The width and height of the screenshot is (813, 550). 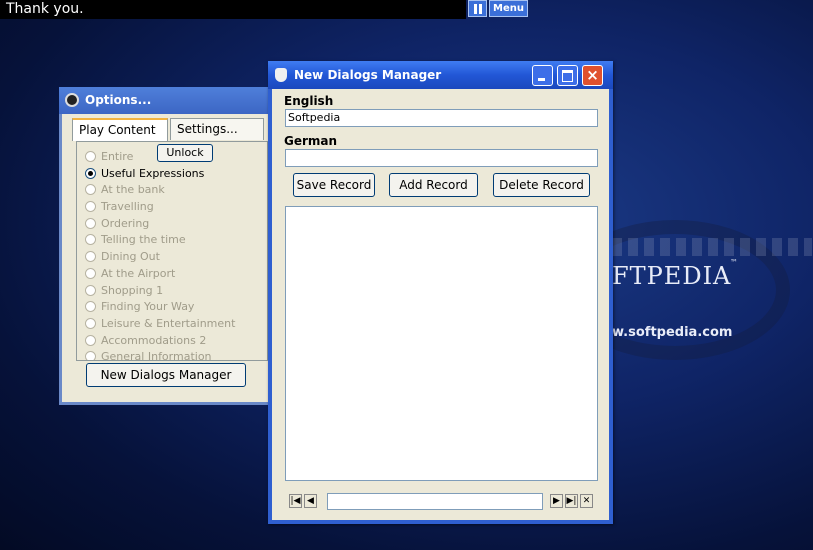 What do you see at coordinates (311, 141) in the screenshot?
I see `german-label: German` at bounding box center [311, 141].